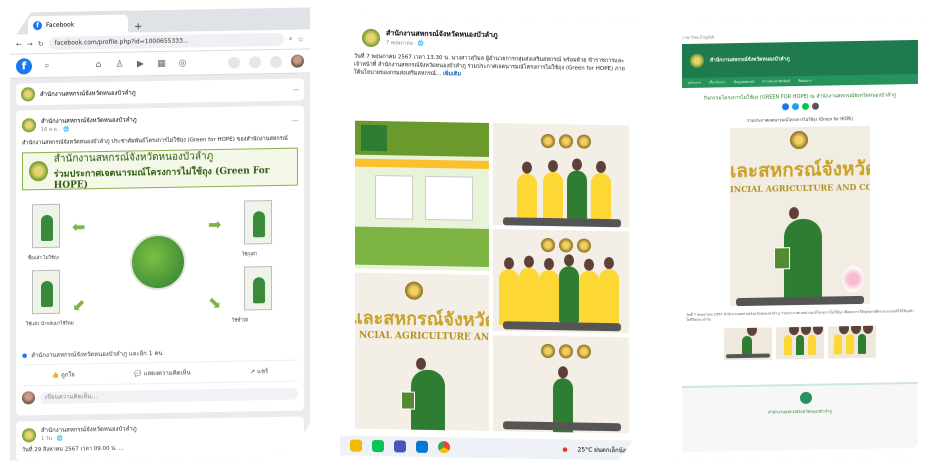  I want to click on home-icon: ⌂, so click(99, 64).